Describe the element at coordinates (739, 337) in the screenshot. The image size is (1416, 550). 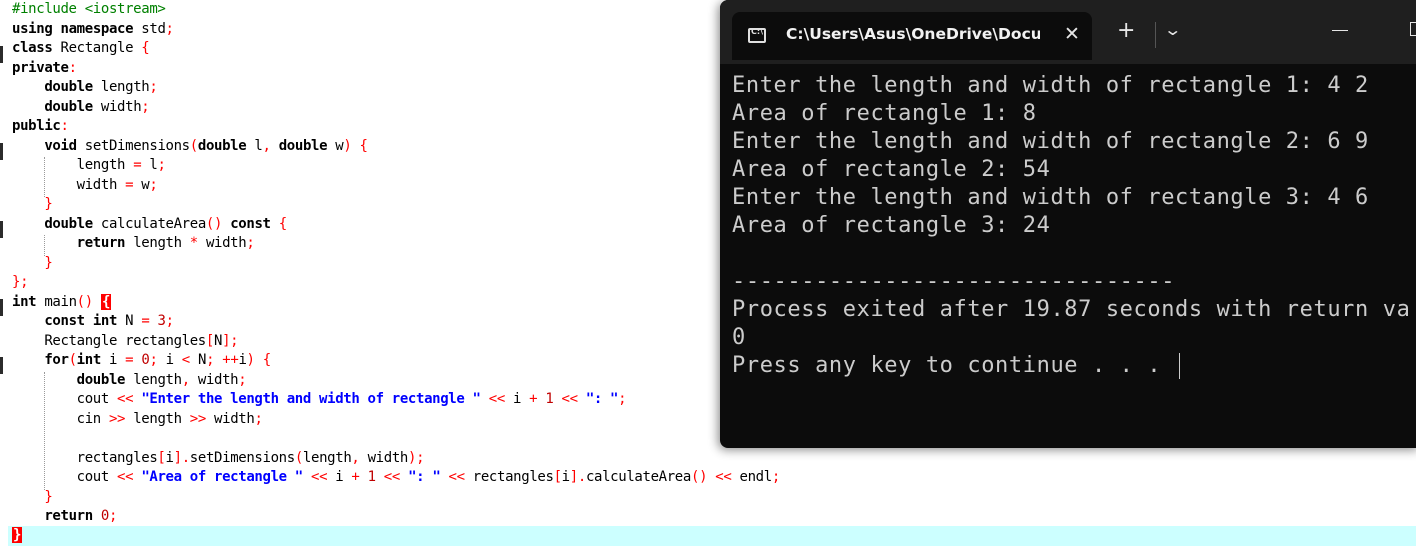
I see `terminal-line: 0` at that location.